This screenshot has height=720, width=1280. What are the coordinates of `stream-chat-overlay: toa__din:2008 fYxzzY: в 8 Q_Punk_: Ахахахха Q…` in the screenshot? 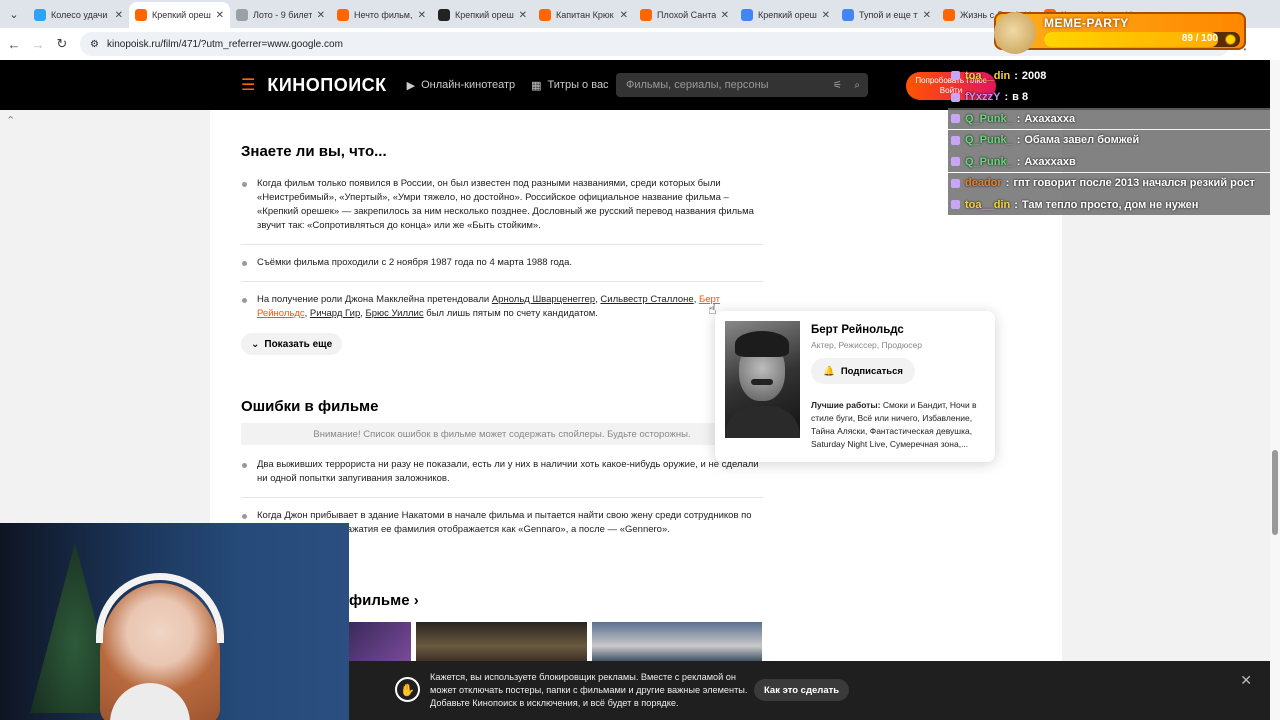 It's located at (1113, 140).